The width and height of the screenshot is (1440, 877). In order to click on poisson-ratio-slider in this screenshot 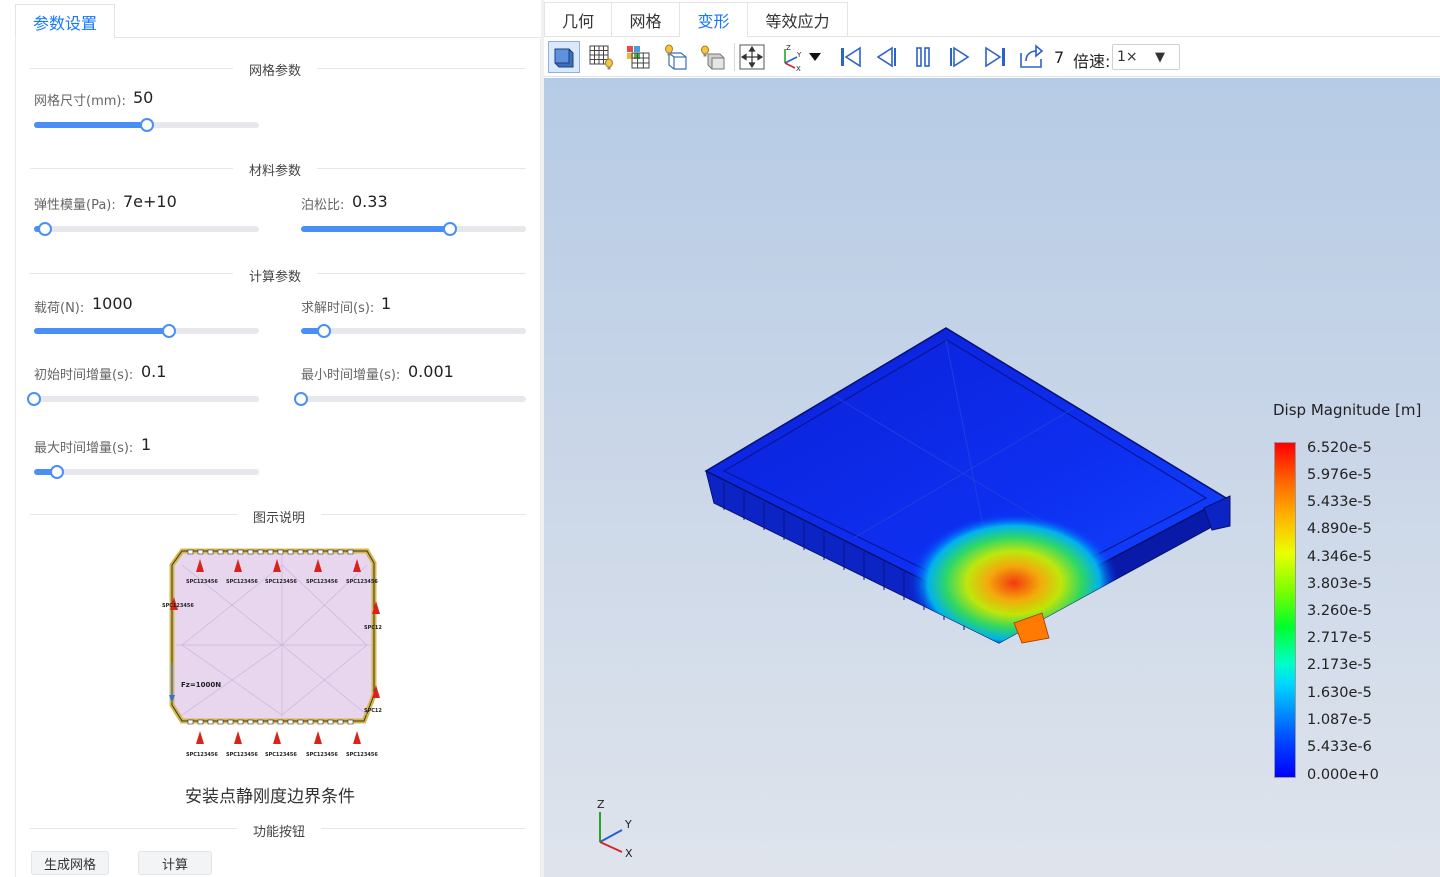, I will do `click(413, 229)`.